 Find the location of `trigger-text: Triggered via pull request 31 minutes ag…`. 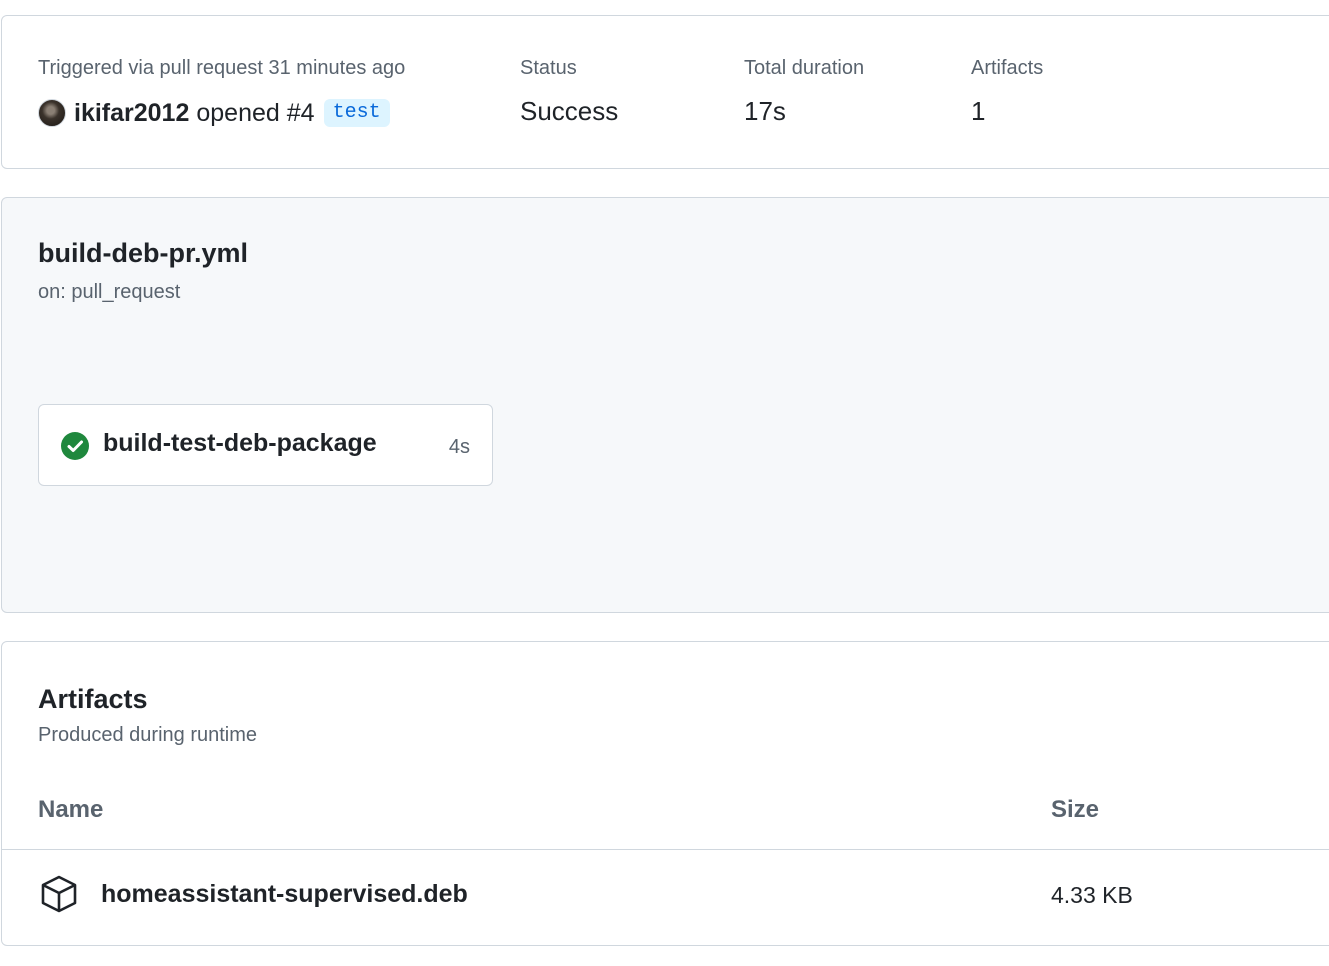

trigger-text: Triggered via pull request 31 minutes ag… is located at coordinates (222, 68).